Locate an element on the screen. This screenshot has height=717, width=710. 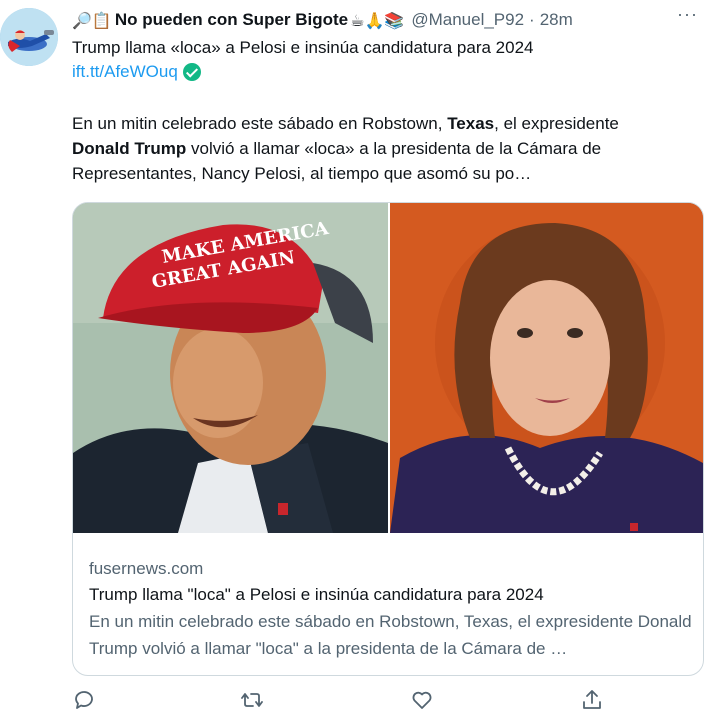
name-suffix-emoji: ☕🙏📚 is located at coordinates (377, 20).